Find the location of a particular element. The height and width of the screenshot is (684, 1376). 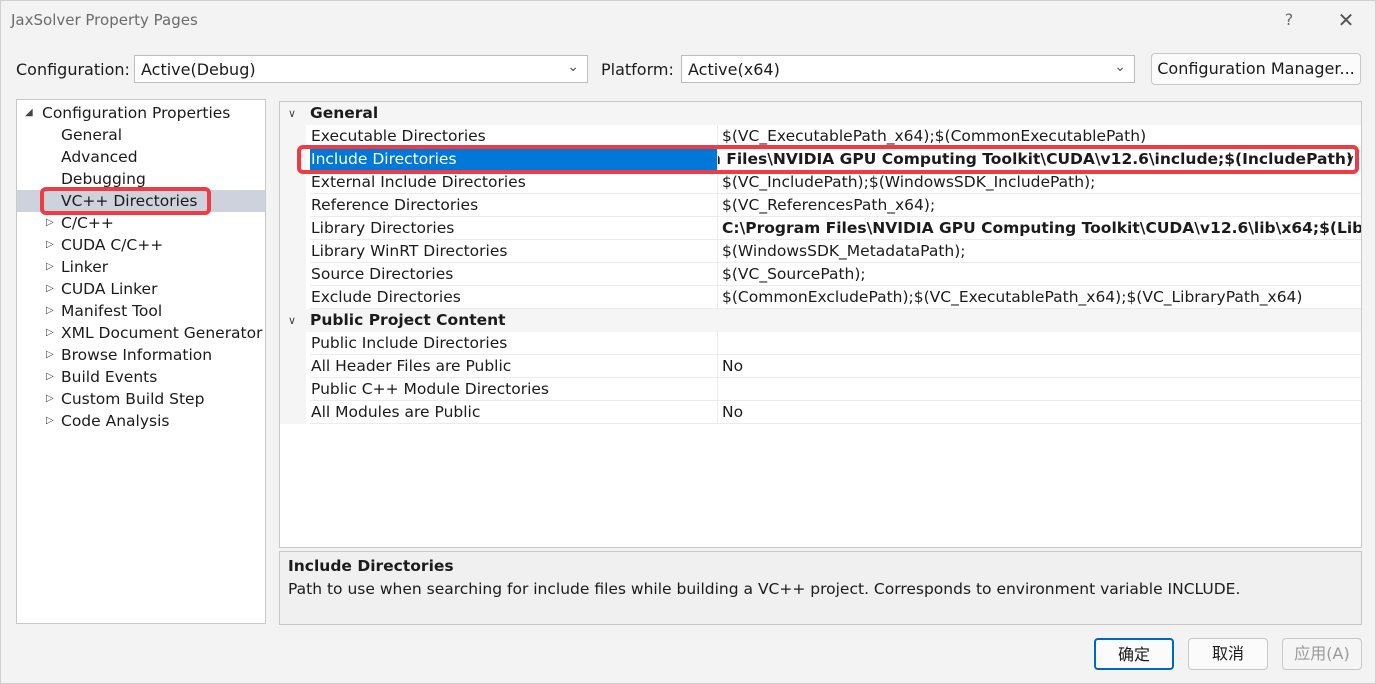

tree-item-label: Linker is located at coordinates (85, 267).